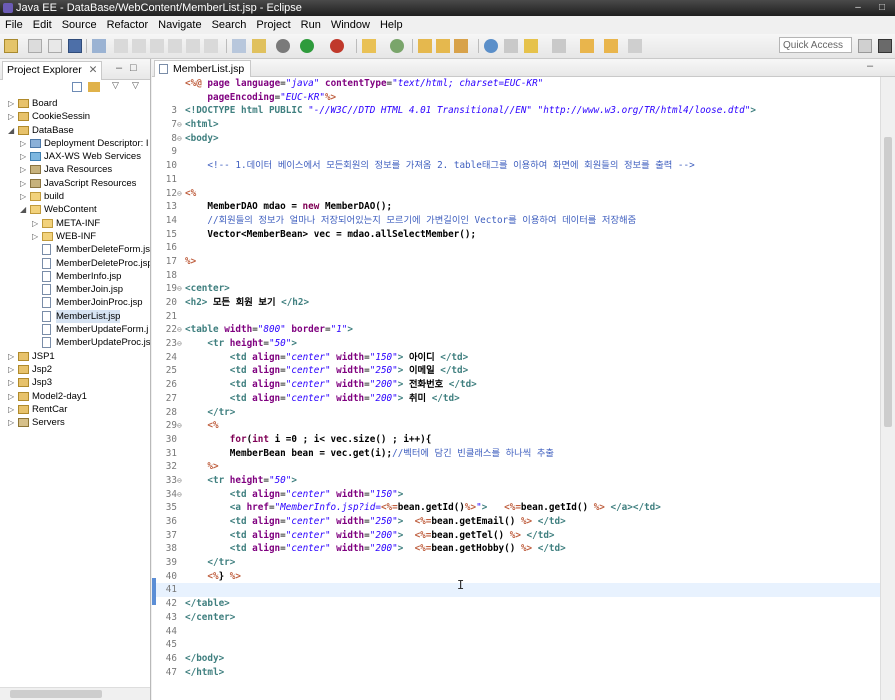 Image resolution: width=895 pixels, height=700 pixels. Describe the element at coordinates (75, 209) in the screenshot. I see `tree-item-webcontent: ◢ WebContent` at that location.